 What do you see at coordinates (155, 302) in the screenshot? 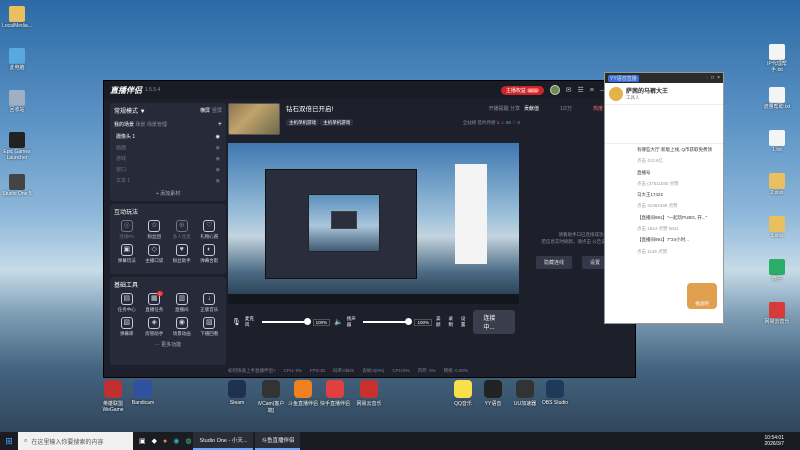
I see `base-tool: ▦ 直播任务 1` at bounding box center [155, 302].